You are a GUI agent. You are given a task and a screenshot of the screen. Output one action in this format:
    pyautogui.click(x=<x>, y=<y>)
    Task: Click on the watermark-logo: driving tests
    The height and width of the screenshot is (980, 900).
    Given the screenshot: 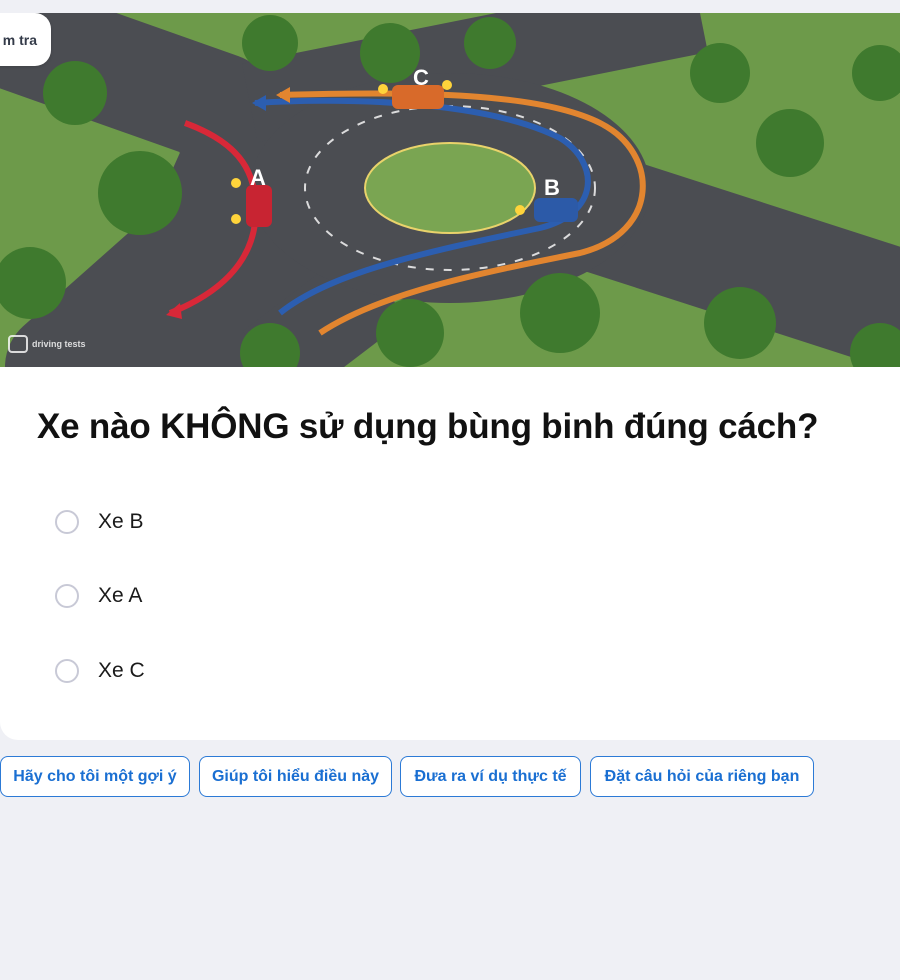 What is the action you would take?
    pyautogui.click(x=47, y=344)
    